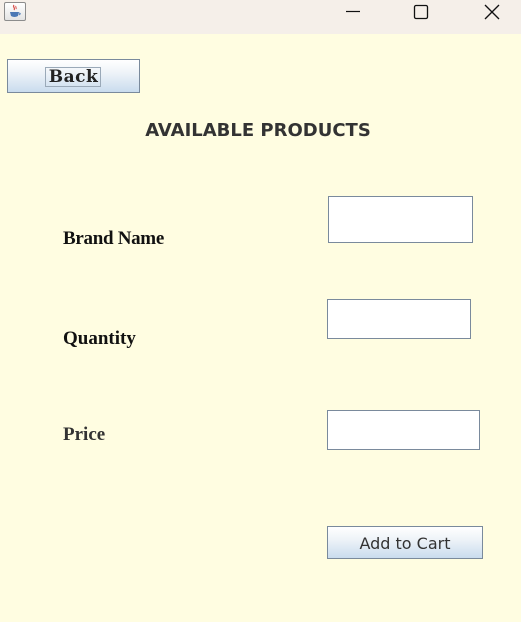 The image size is (521, 622). Describe the element at coordinates (84, 434) in the screenshot. I see `price-label: Price` at that location.